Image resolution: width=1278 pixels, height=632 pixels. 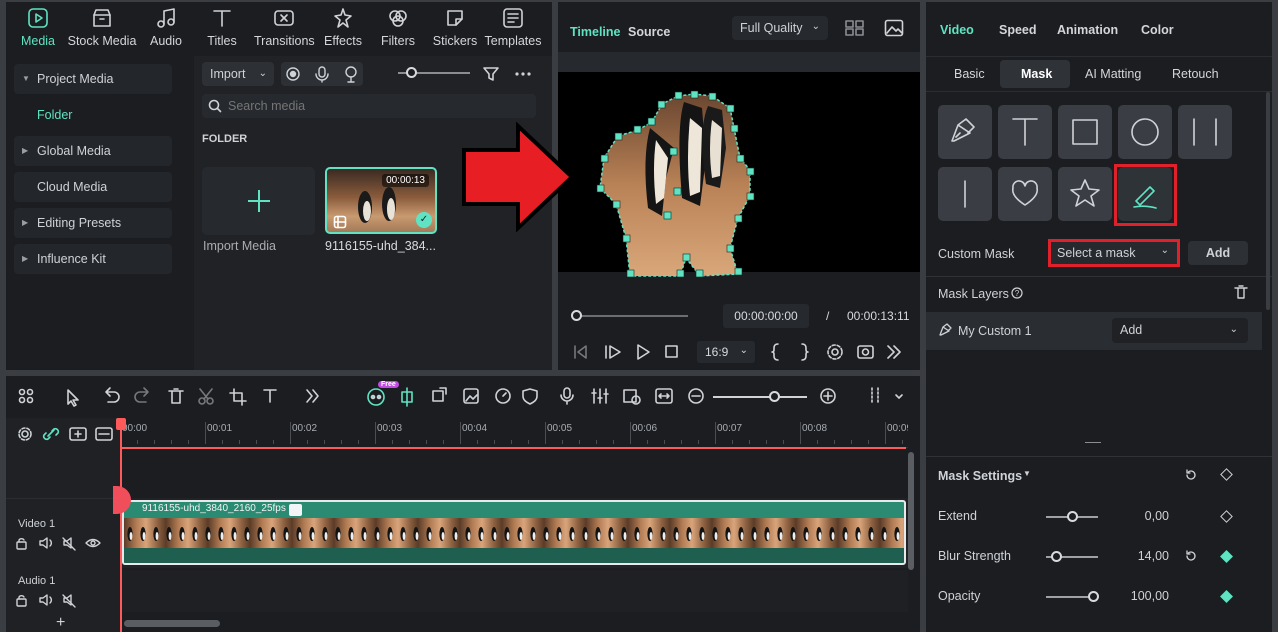 I want to click on multicam-icon, so click(x=632, y=397).